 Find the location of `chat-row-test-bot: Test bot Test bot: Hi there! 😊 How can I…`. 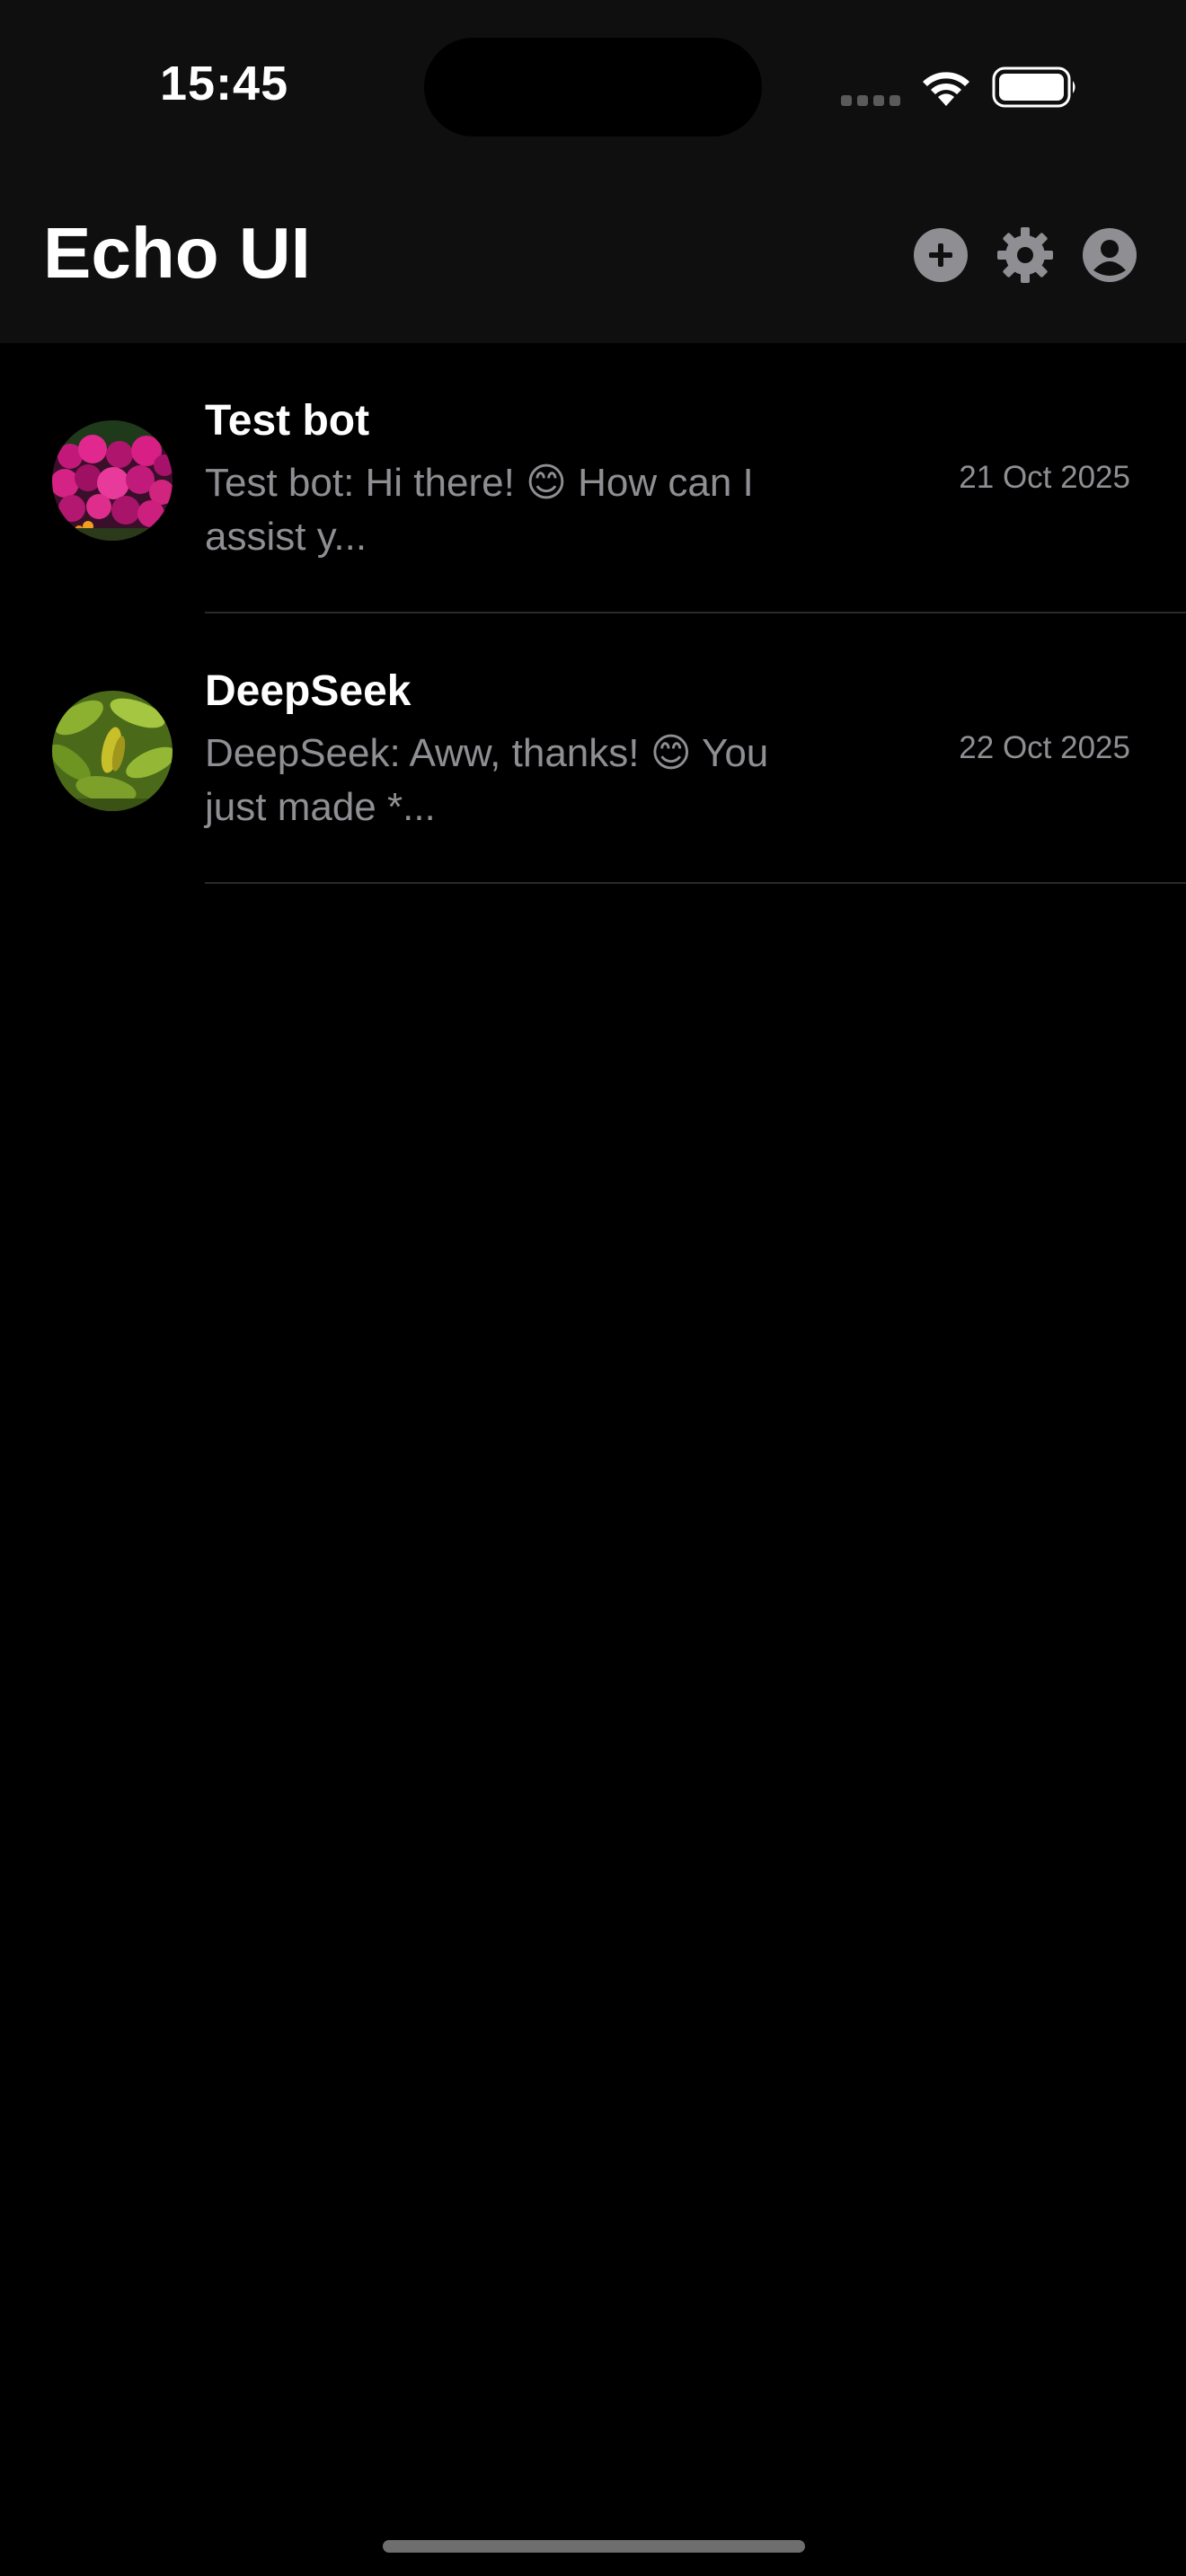

chat-row-test-bot: Test bot Test bot: Hi there! 😊 How can I… is located at coordinates (593, 478).